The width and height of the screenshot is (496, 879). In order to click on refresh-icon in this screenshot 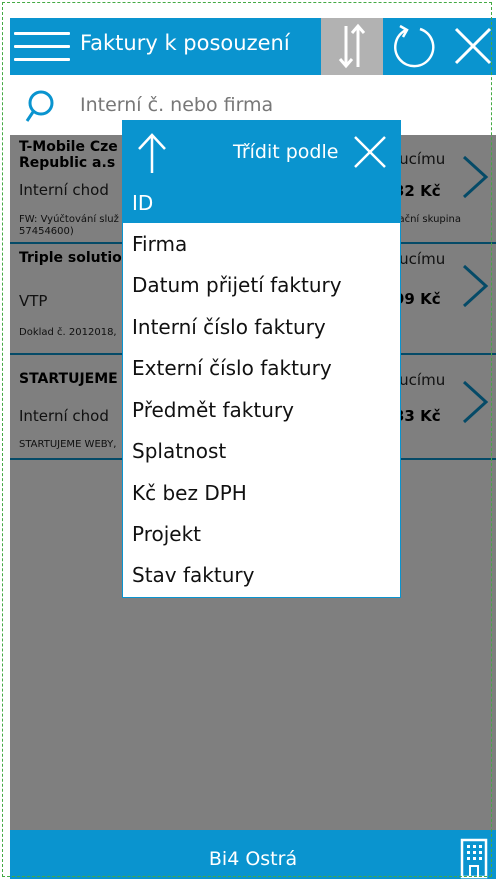, I will do `click(414, 46)`.